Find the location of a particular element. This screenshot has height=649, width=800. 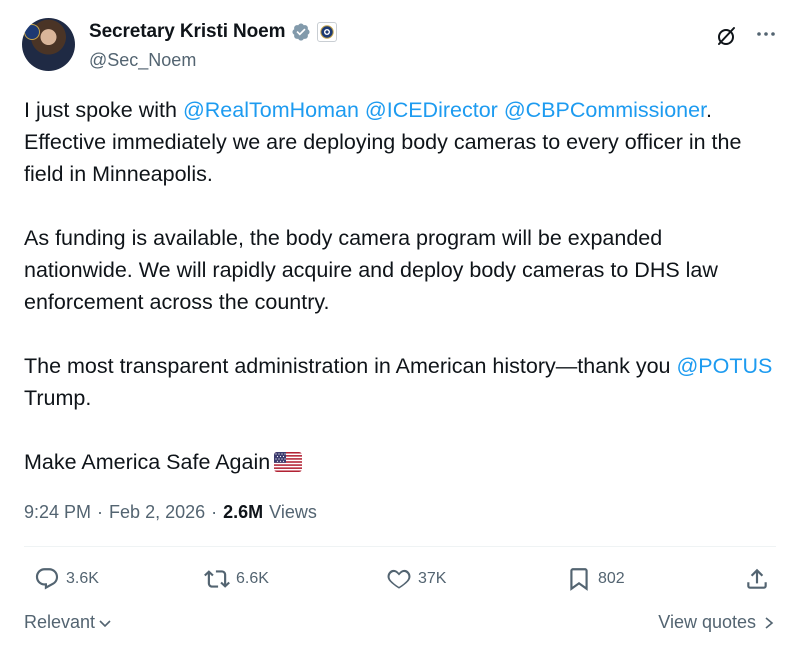

more-options-icon is located at coordinates (766, 34).